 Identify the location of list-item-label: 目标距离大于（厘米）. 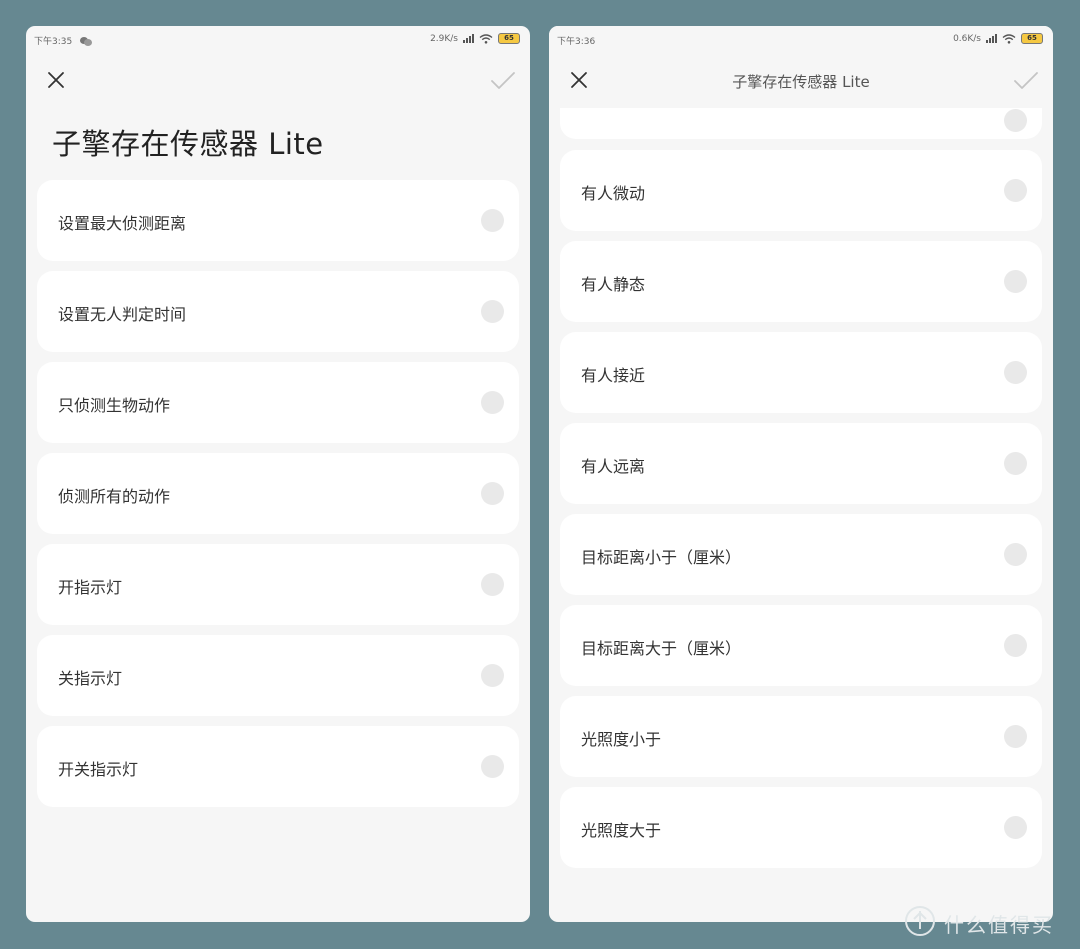
(661, 648).